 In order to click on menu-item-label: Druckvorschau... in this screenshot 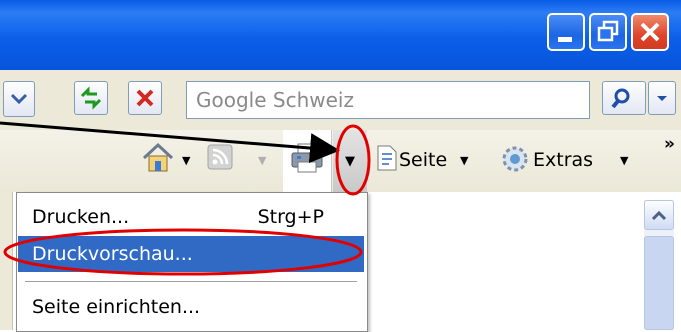, I will do `click(112, 254)`.